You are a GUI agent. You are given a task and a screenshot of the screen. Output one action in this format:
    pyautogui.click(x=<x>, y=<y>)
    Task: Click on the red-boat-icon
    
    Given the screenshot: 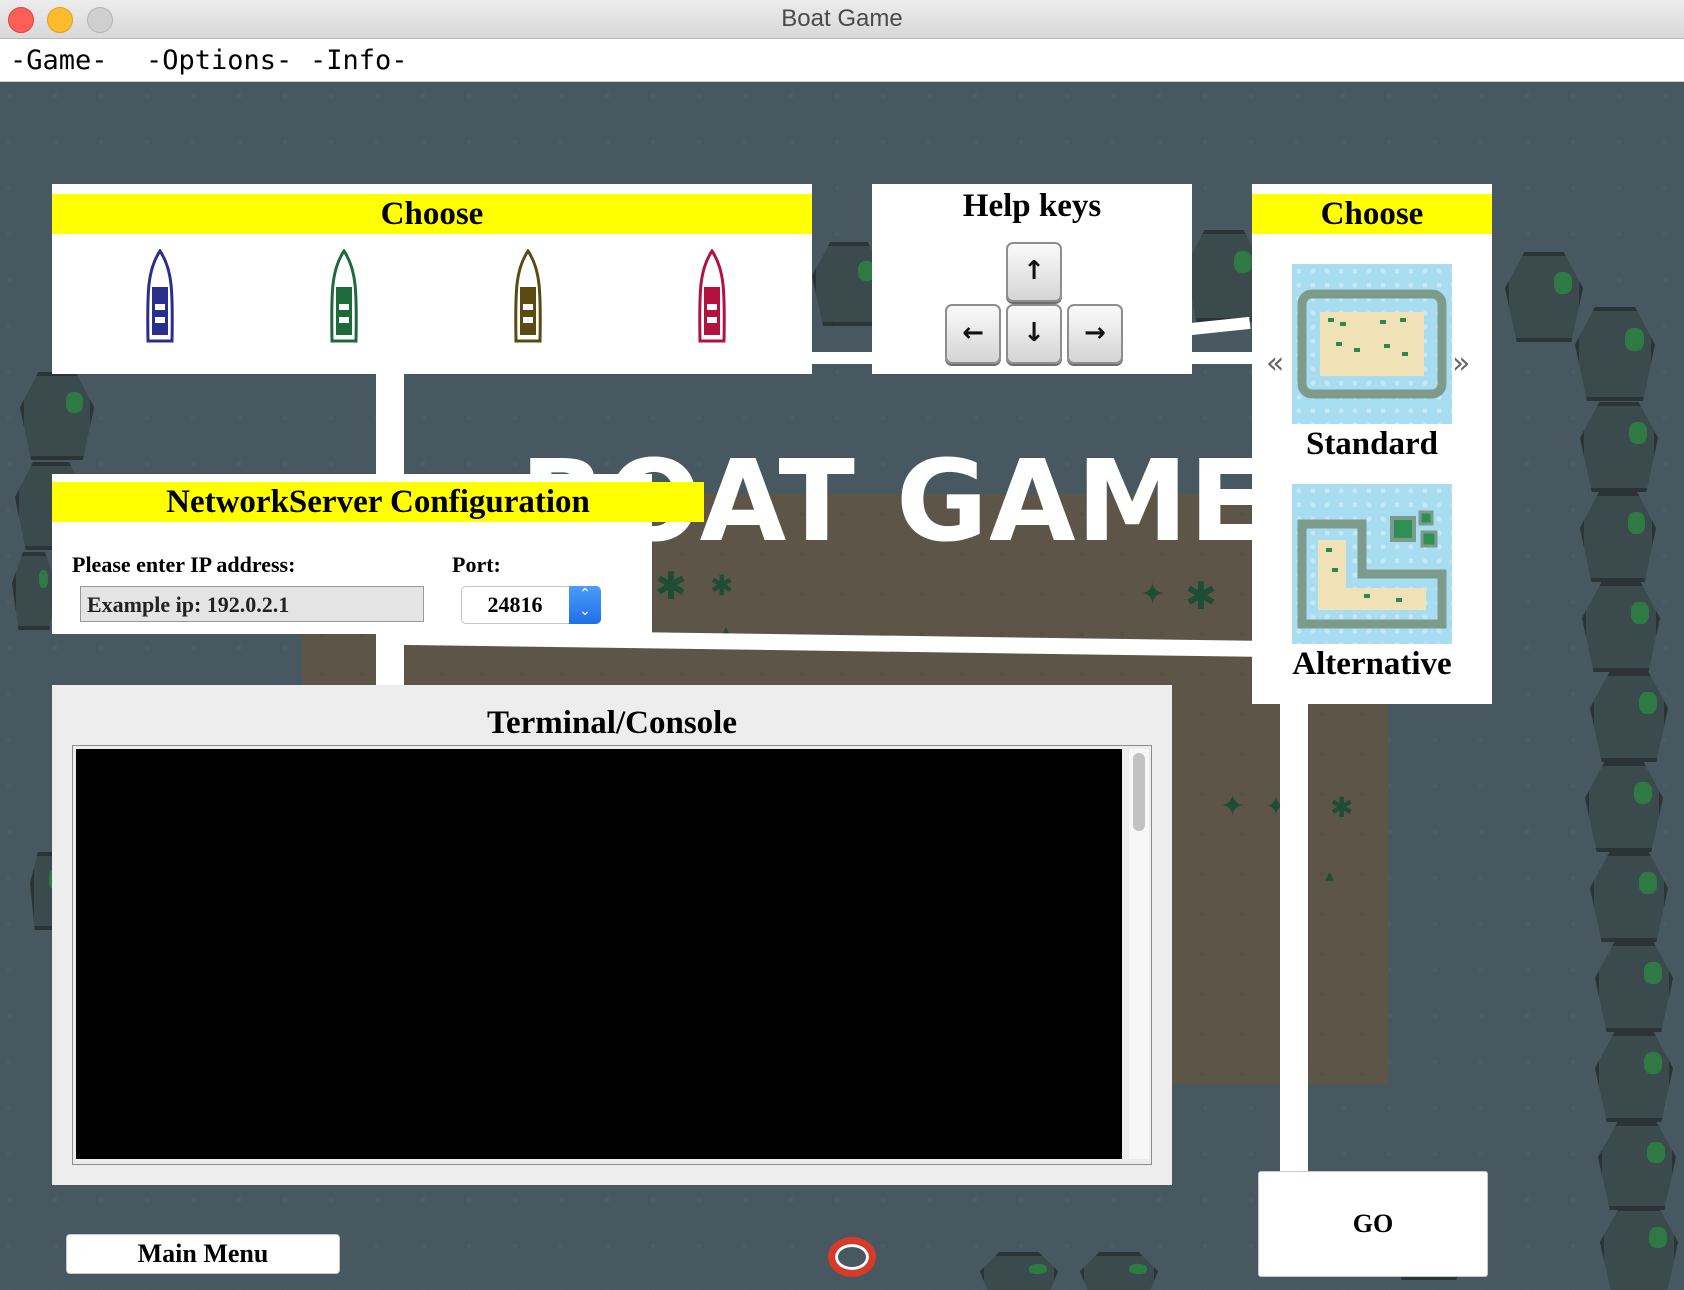 What is the action you would take?
    pyautogui.click(x=712, y=295)
    